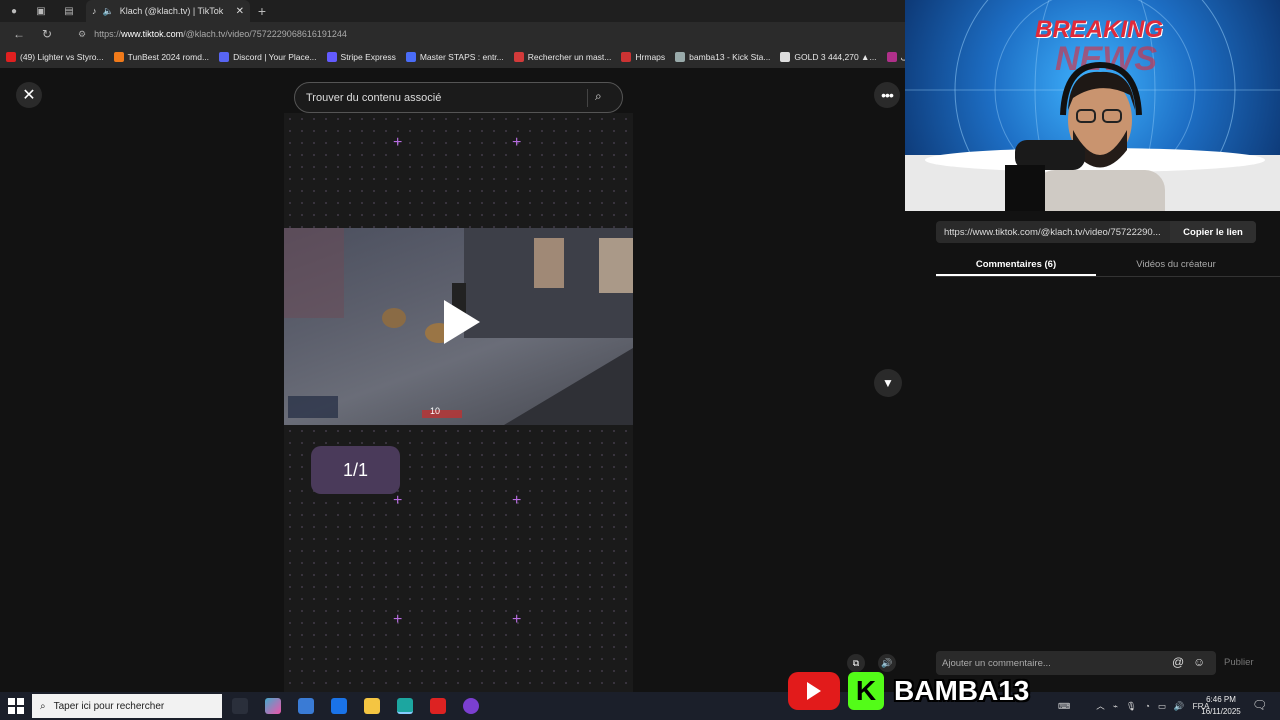 Image resolution: width=1280 pixels, height=720 pixels. What do you see at coordinates (171, 11) in the screenshot?
I see `tab-title: Klach (@klach.tv) | TikTok` at bounding box center [171, 11].